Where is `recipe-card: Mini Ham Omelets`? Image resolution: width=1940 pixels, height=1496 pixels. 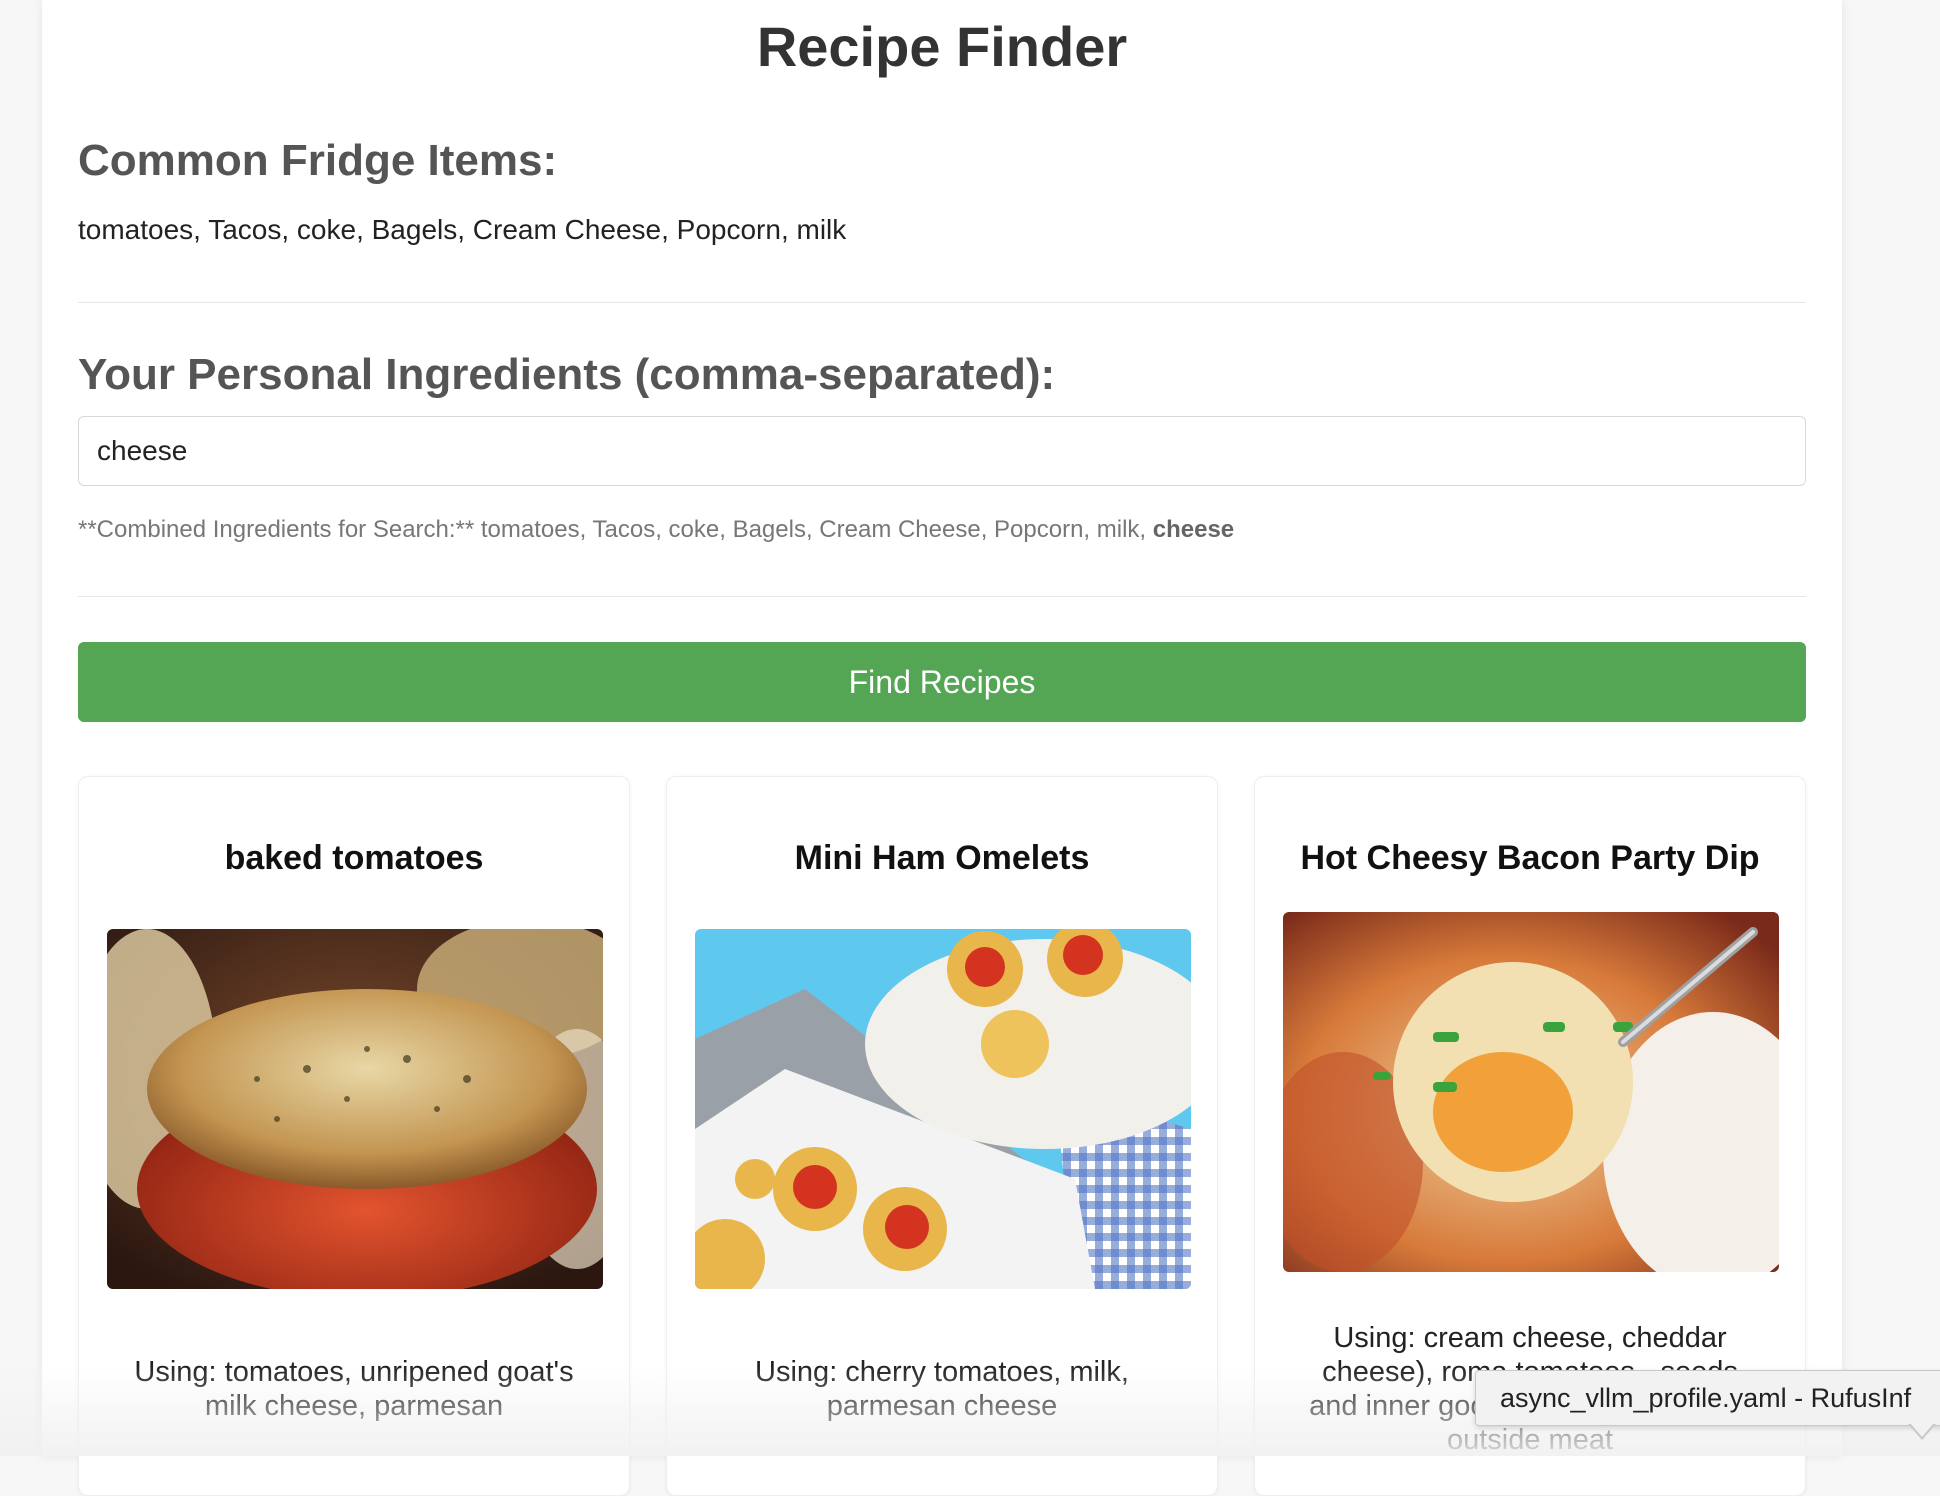 recipe-card: Mini Ham Omelets is located at coordinates (942, 1136).